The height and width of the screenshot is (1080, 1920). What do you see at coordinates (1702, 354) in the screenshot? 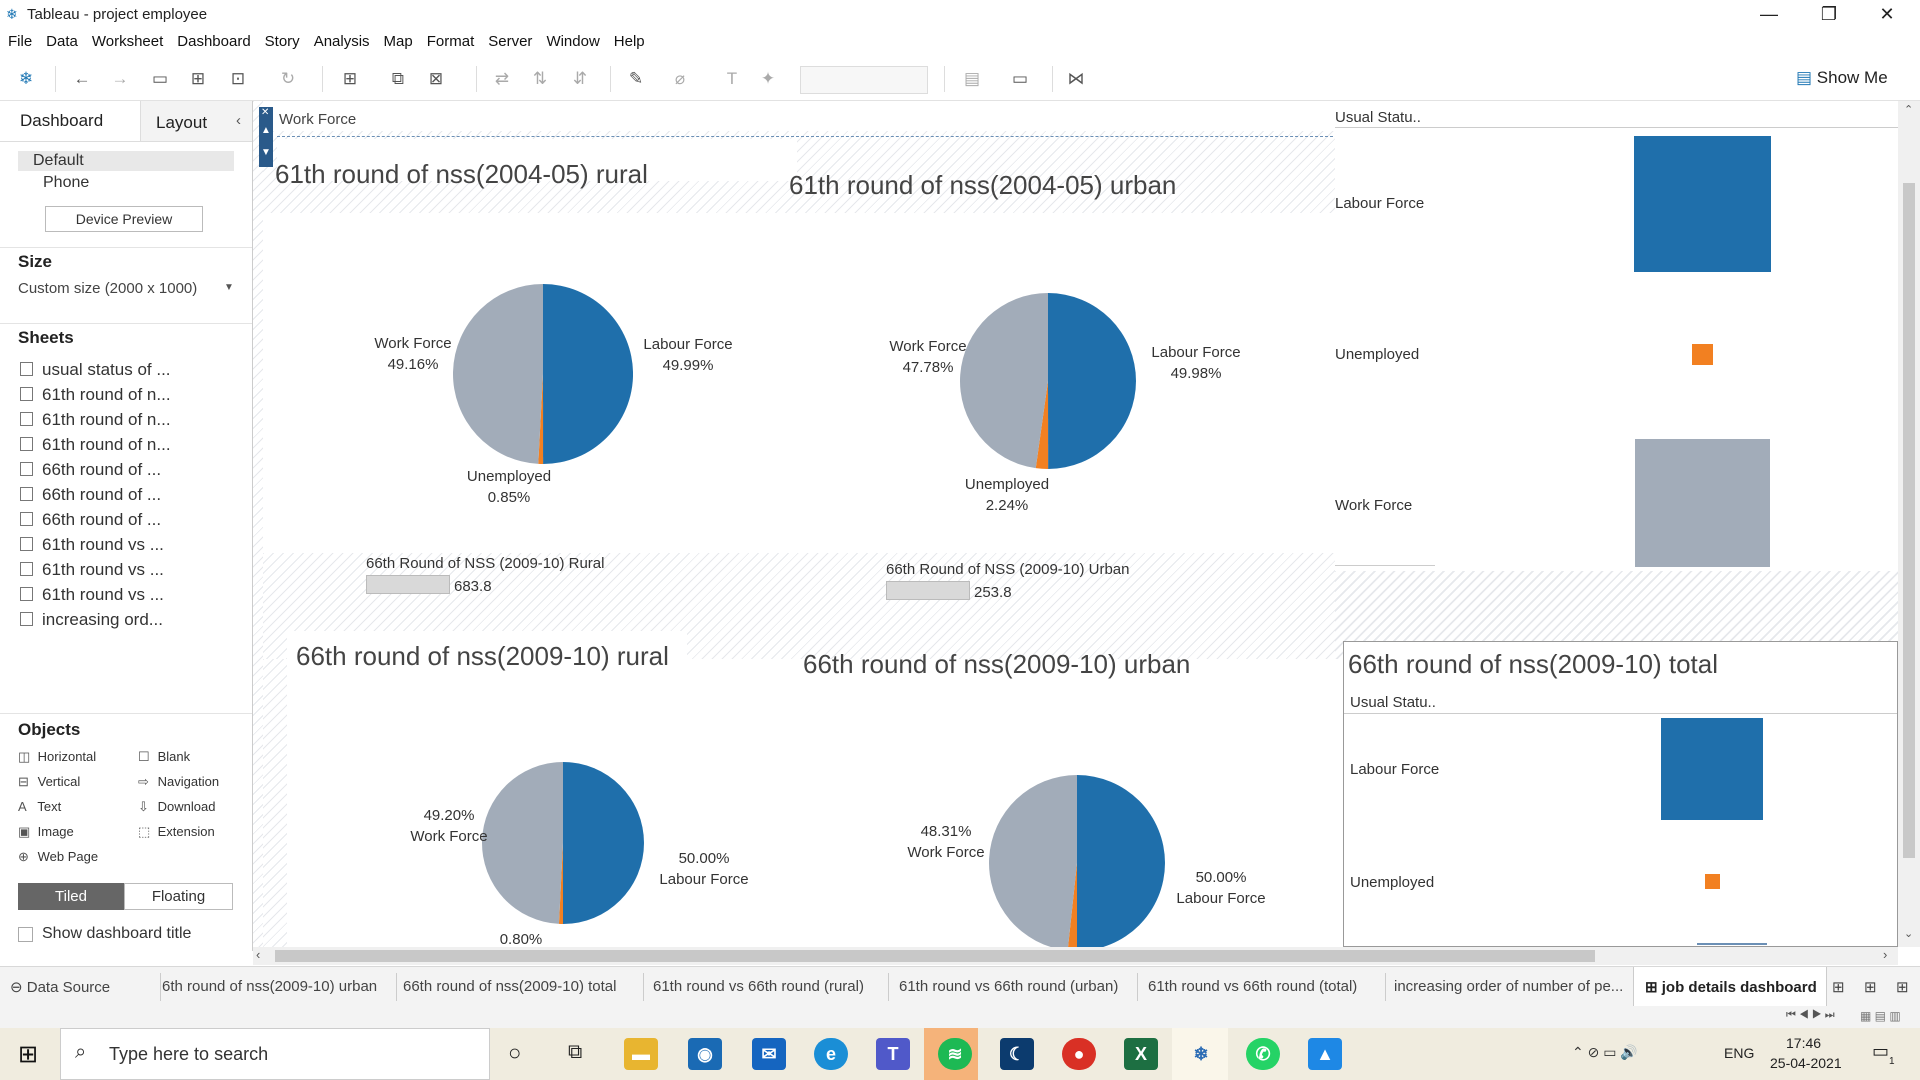
I see `square-unemployed` at bounding box center [1702, 354].